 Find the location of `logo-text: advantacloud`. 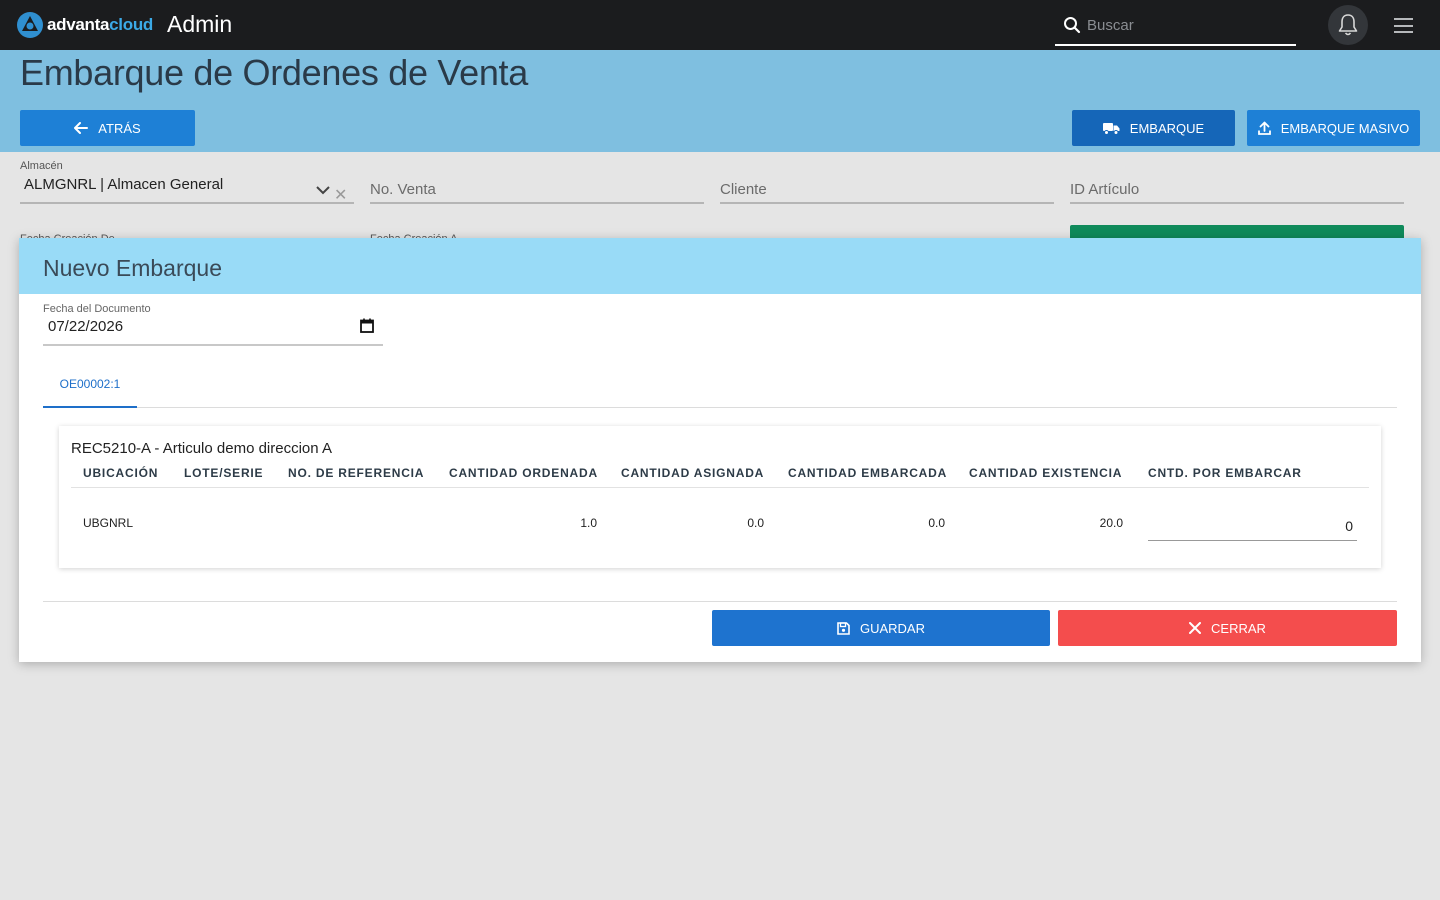

logo-text: advantacloud is located at coordinates (100, 24).